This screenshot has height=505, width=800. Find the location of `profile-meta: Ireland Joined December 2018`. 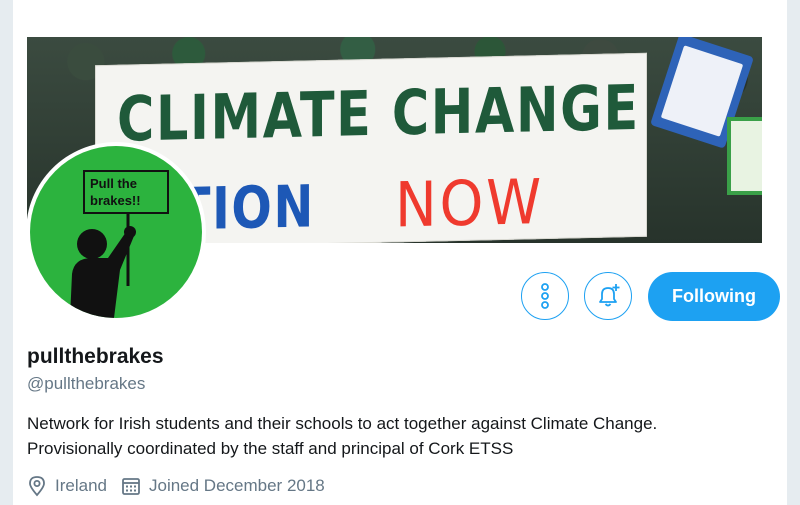

profile-meta: Ireland Joined December 2018 is located at coordinates (183, 486).